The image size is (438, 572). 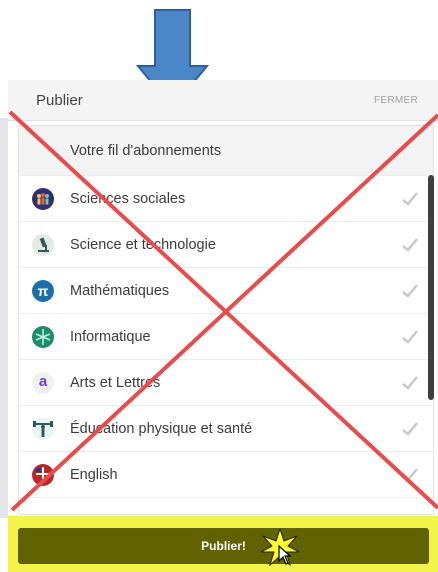 I want to click on weightlifter-icon, so click(x=43, y=429).